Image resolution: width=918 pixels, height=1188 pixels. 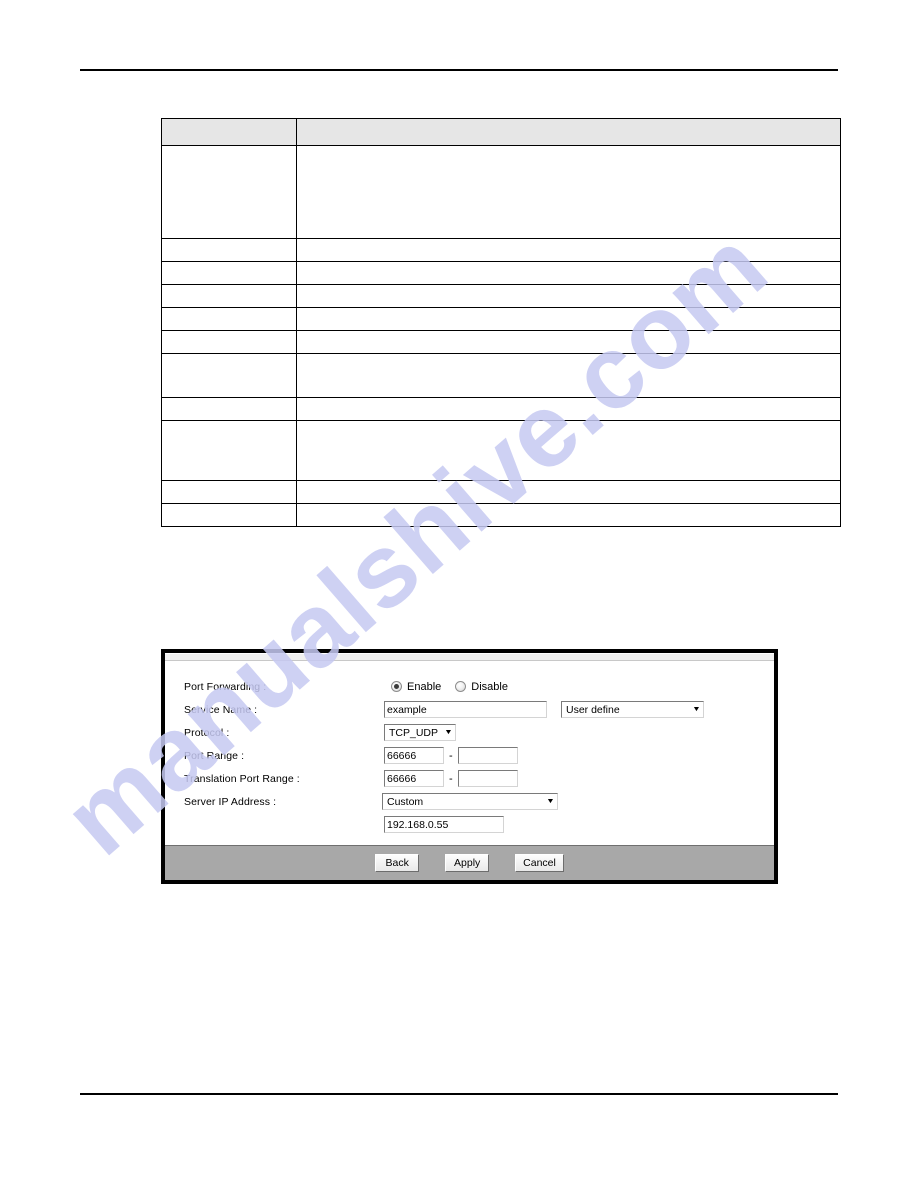 What do you see at coordinates (424, 686) in the screenshot?
I see `port-forwarding-enable-label: Enable` at bounding box center [424, 686].